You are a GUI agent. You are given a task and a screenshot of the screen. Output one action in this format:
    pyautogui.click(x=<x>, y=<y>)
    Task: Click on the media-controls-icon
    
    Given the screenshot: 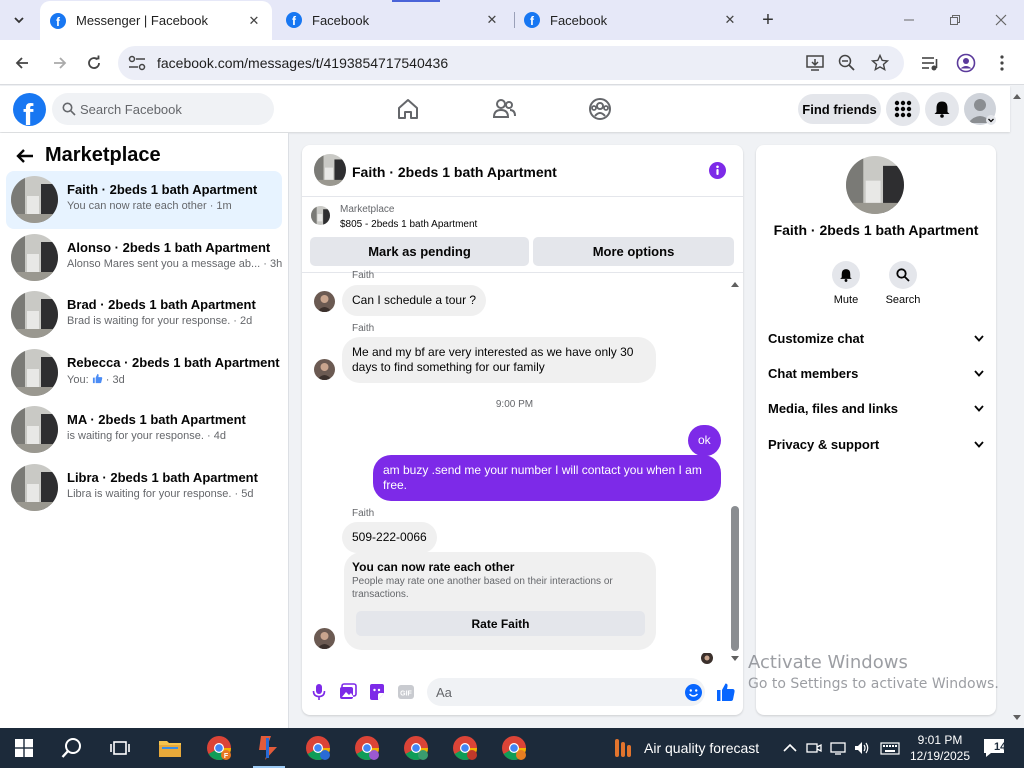 What is the action you would take?
    pyautogui.click(x=930, y=63)
    